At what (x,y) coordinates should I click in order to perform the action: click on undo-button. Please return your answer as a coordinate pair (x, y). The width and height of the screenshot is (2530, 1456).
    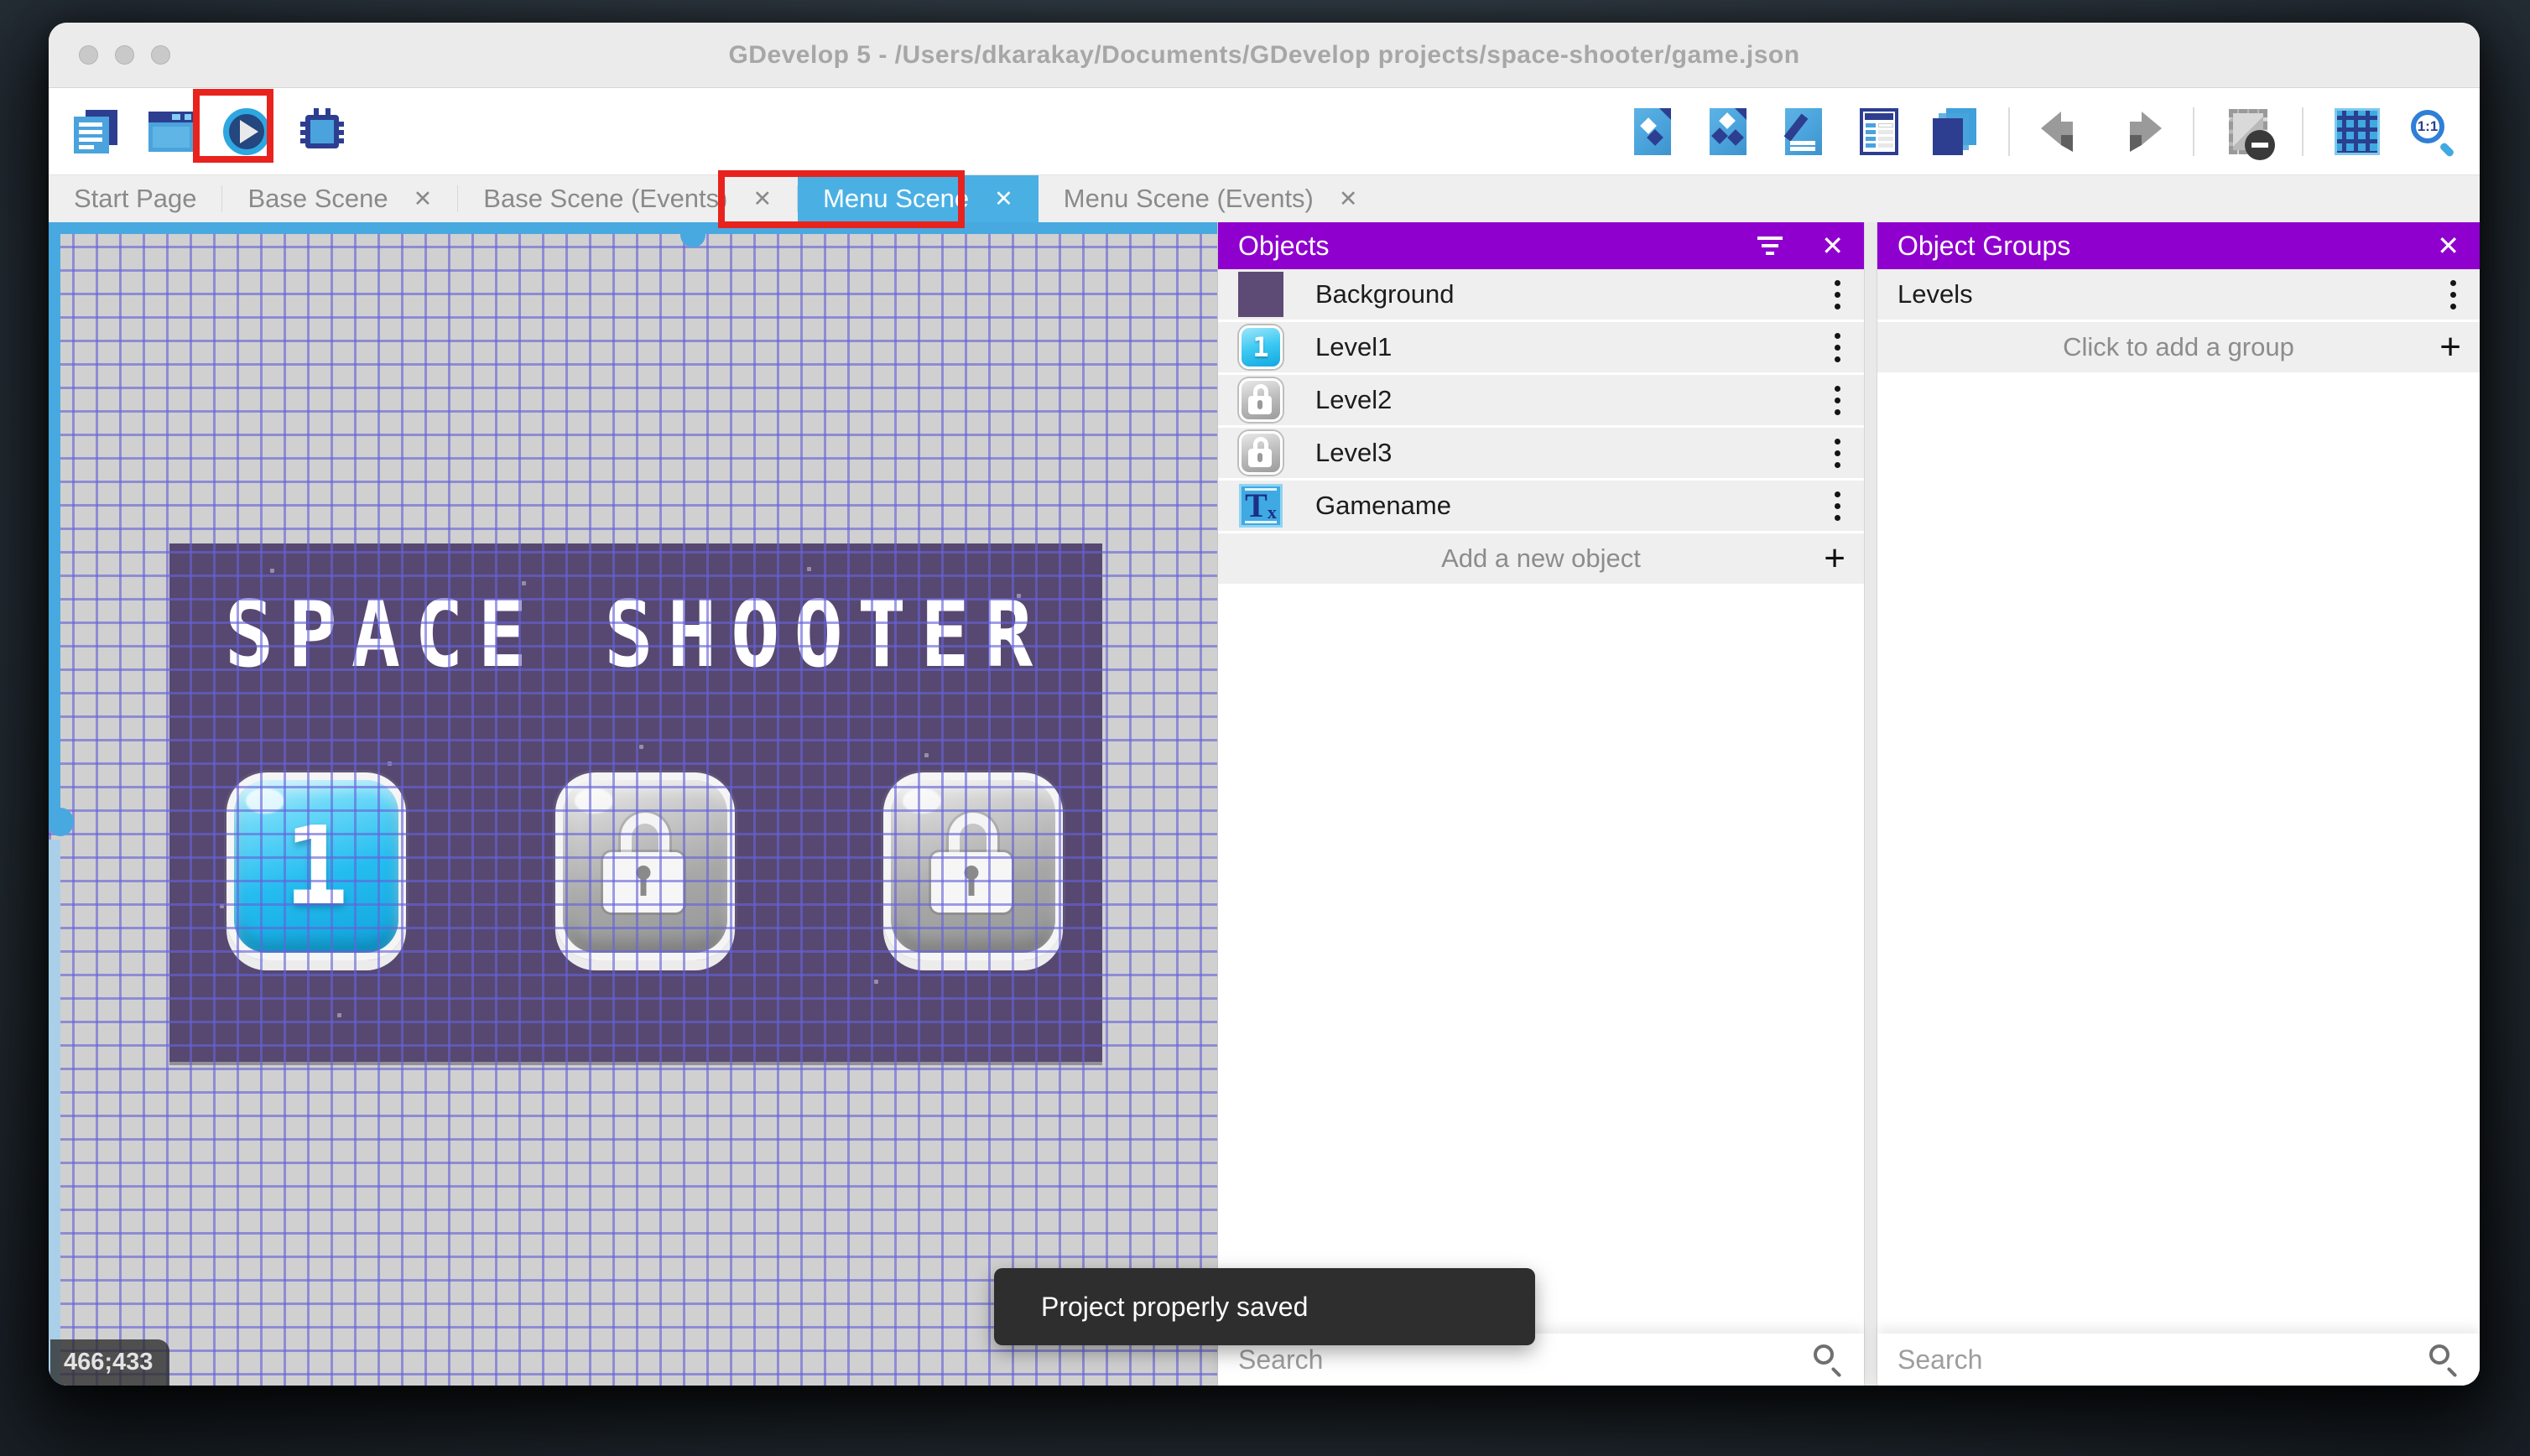
    Looking at the image, I should click on (2063, 132).